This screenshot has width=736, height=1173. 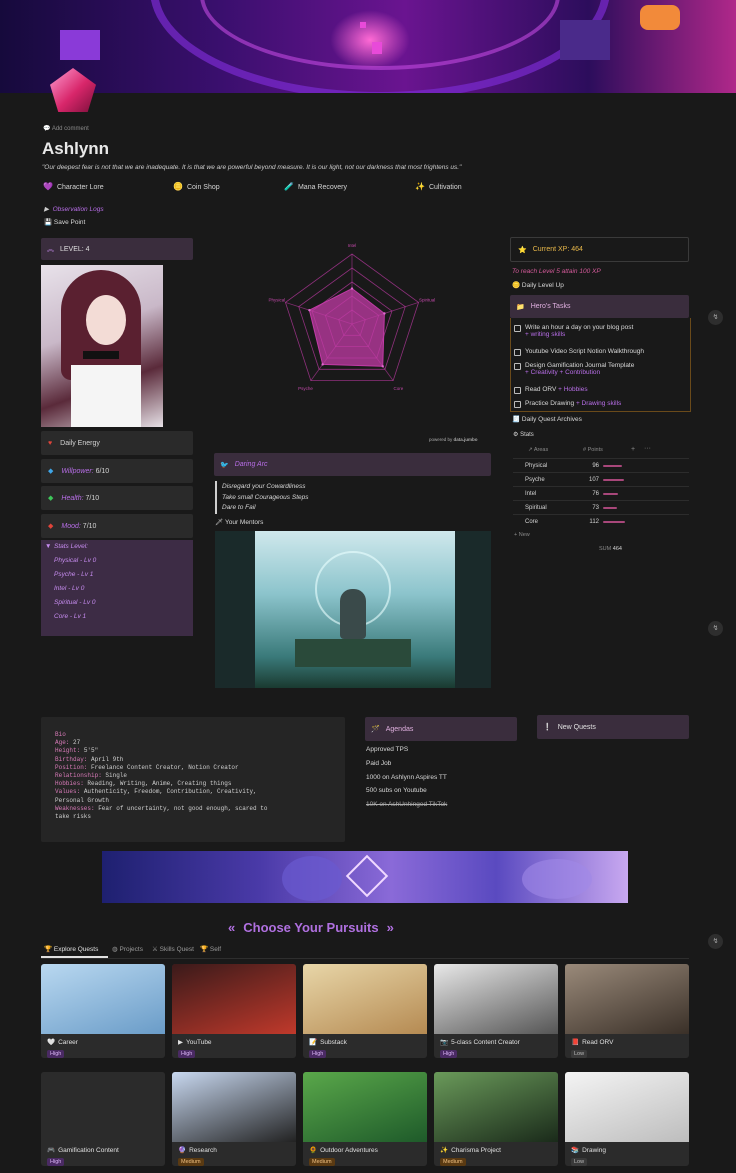 I want to click on quest-card: 🌻 Outdoor Adventures Medium, so click(x=365, y=1119).